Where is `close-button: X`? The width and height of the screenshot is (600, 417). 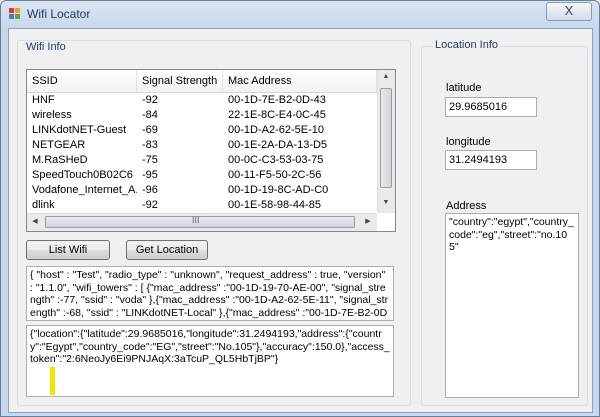 close-button: X is located at coordinates (569, 11).